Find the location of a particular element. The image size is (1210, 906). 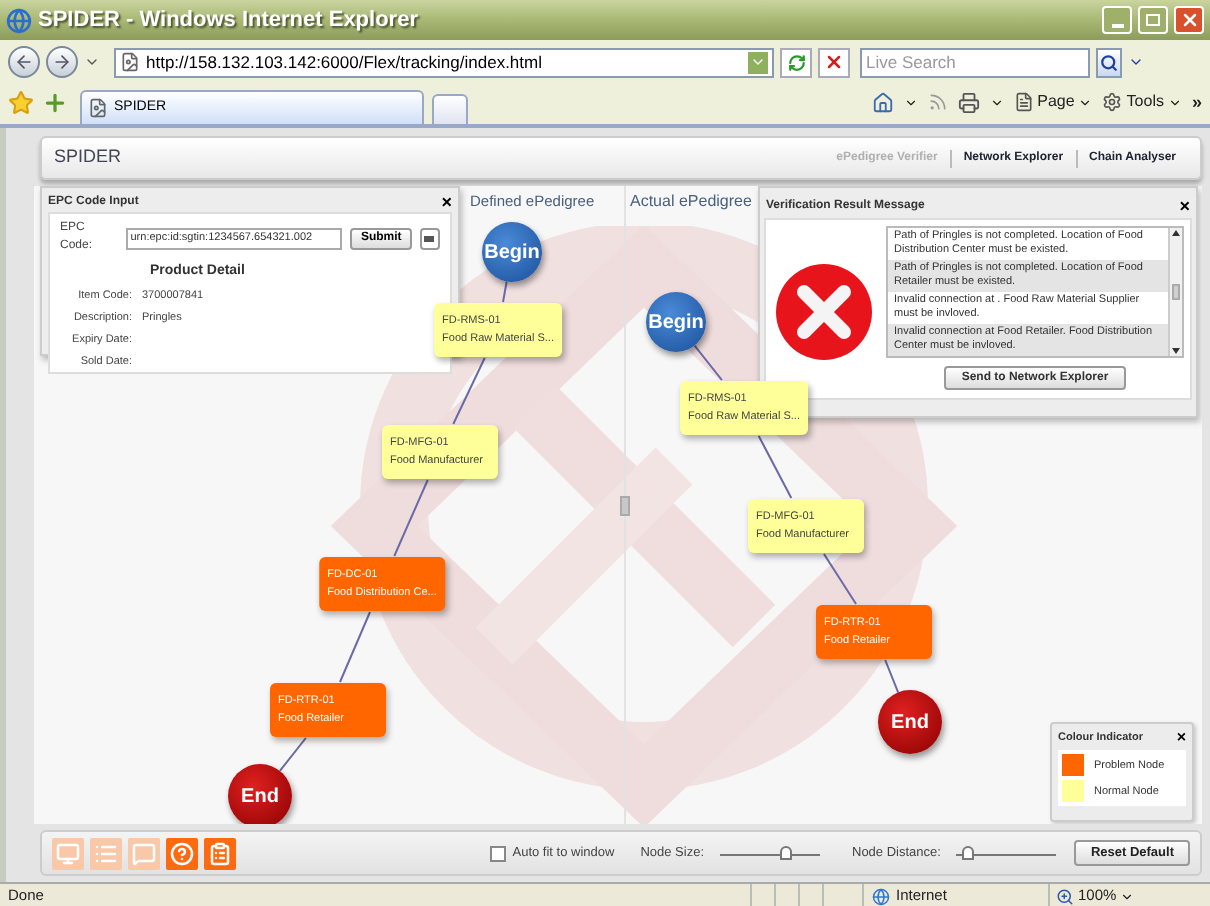

divider-handle is located at coordinates (625, 506).